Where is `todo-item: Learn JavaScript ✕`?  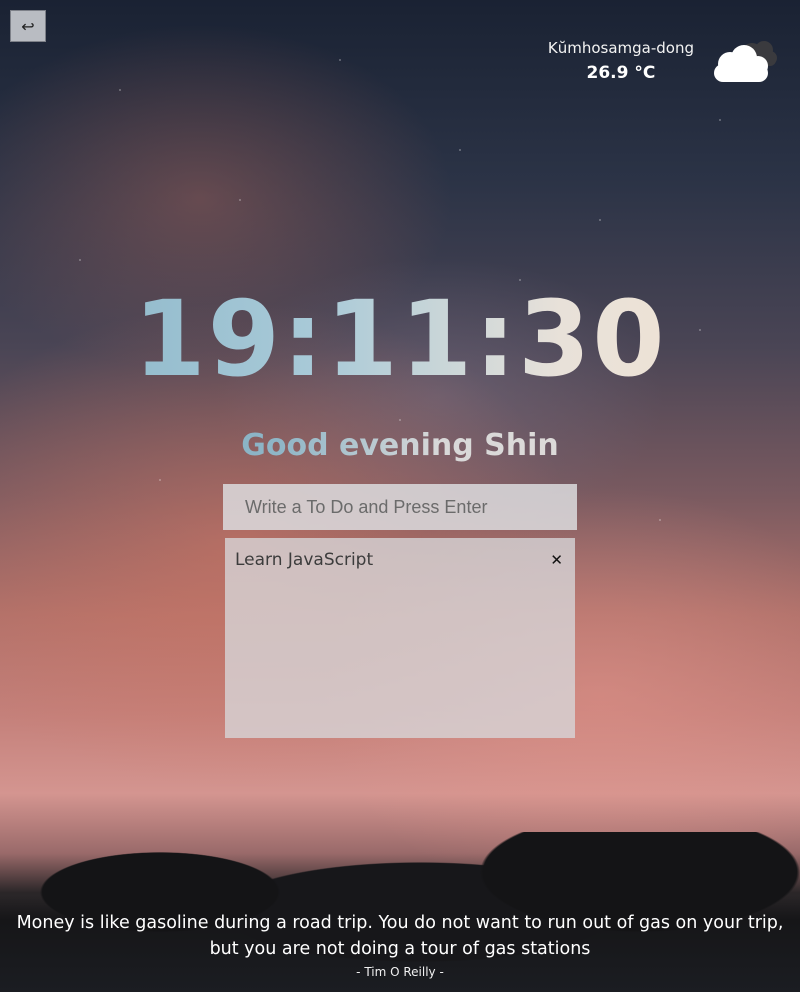 todo-item: Learn JavaScript ✕ is located at coordinates (400, 554).